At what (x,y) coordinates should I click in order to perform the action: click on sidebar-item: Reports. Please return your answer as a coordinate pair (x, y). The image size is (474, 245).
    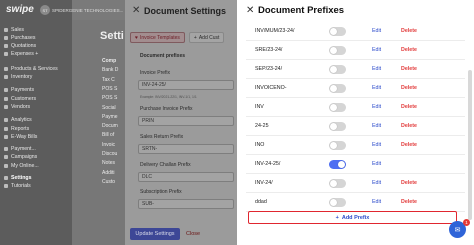
    Looking at the image, I should click on (16, 128).